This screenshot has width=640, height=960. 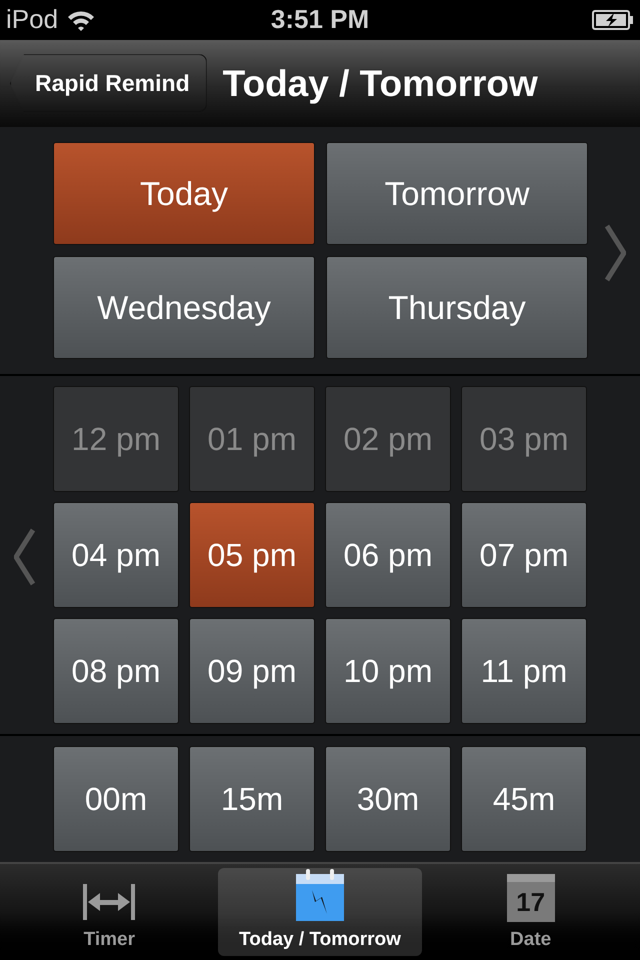 I want to click on calendar-lightning-icon, so click(x=319, y=895).